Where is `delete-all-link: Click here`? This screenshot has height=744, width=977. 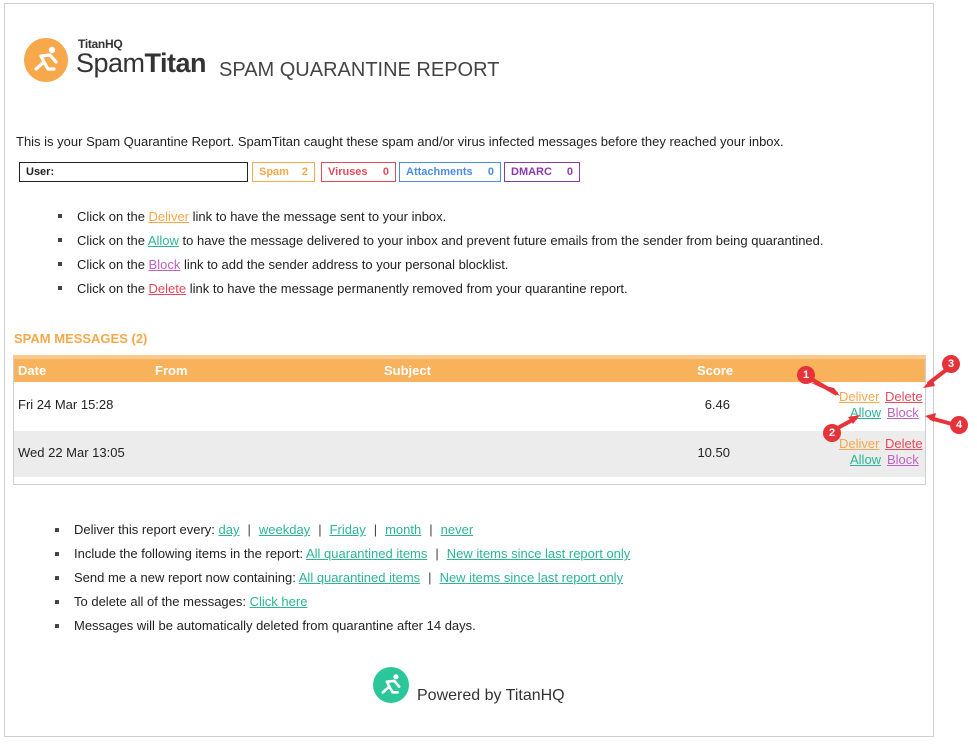
delete-all-link: Click here is located at coordinates (279, 601).